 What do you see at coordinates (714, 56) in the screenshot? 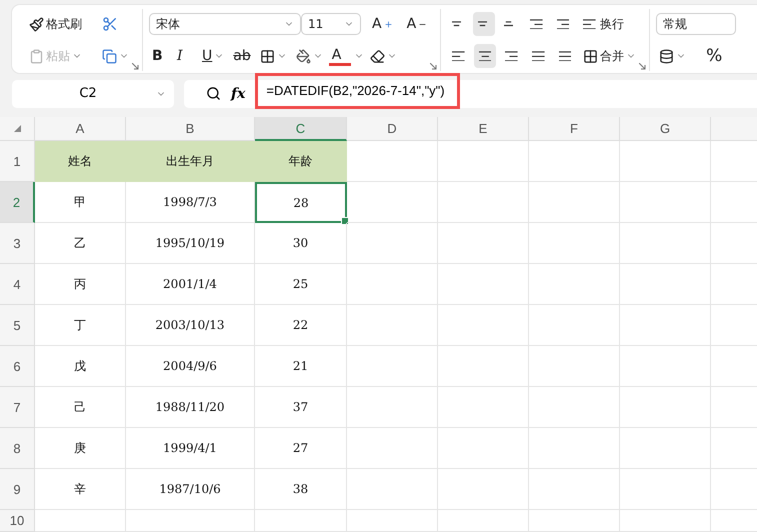
I see `percent-button: %` at bounding box center [714, 56].